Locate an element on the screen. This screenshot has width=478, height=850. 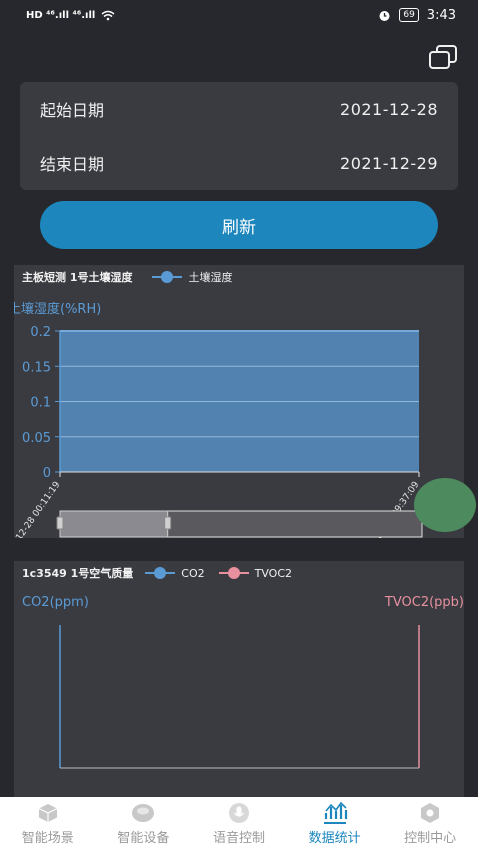
nav-label: 控制中心 is located at coordinates (430, 838).